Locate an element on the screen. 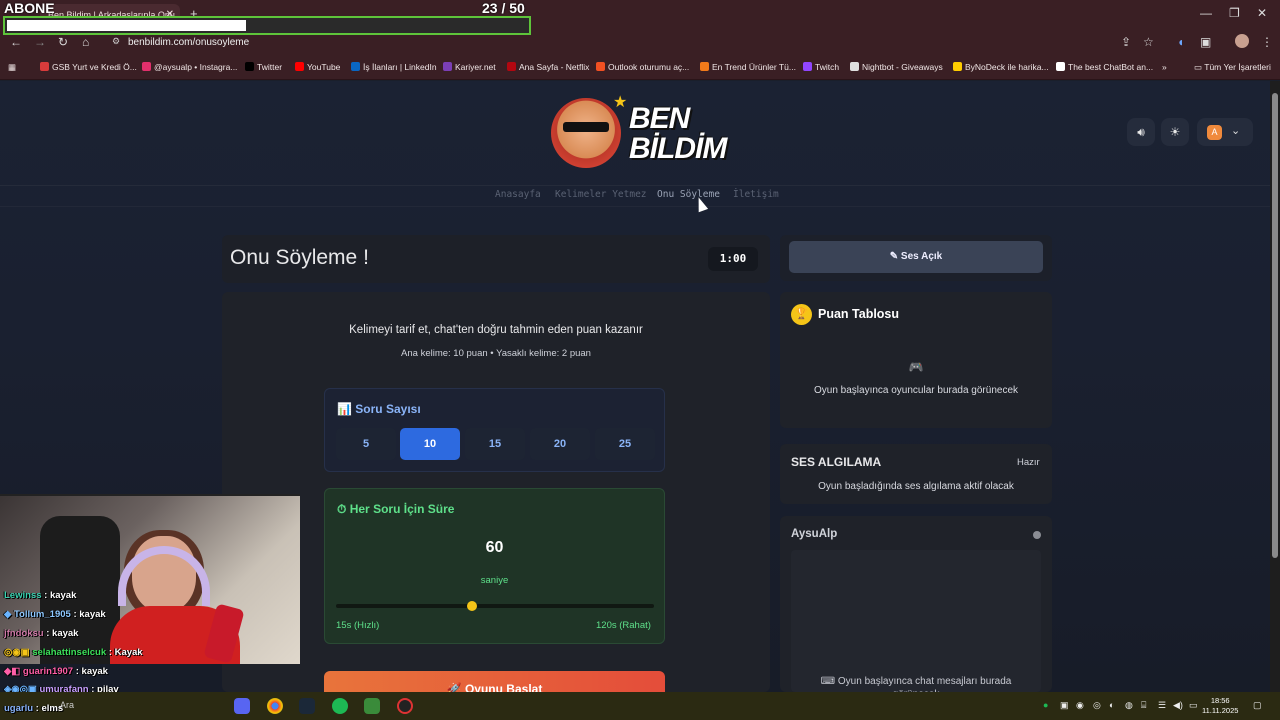 This screenshot has width=1280, height=720. subscriber-goal-fill is located at coordinates (126, 25).